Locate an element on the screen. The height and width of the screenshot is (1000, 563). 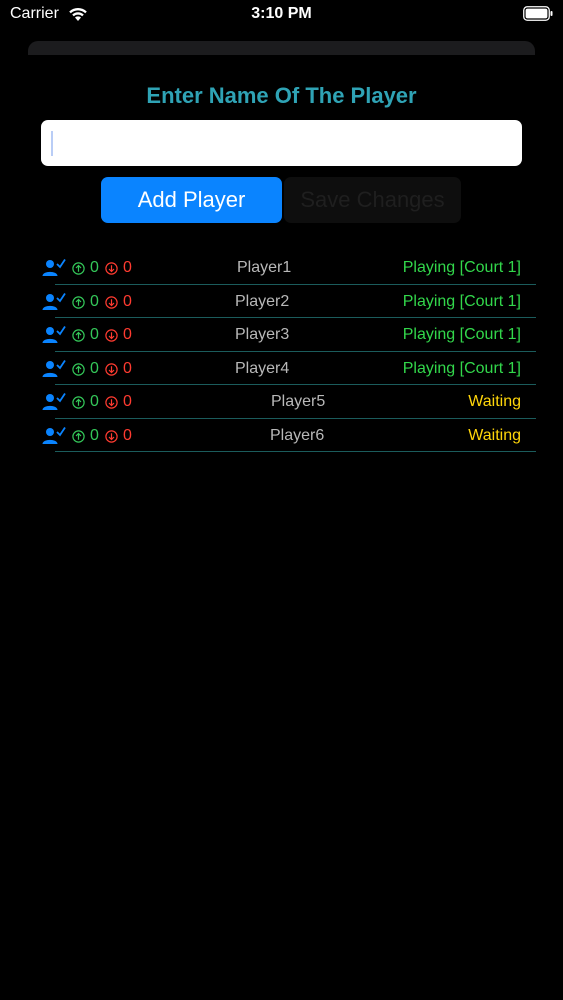
save-changes-button: Save Changes is located at coordinates (372, 200).